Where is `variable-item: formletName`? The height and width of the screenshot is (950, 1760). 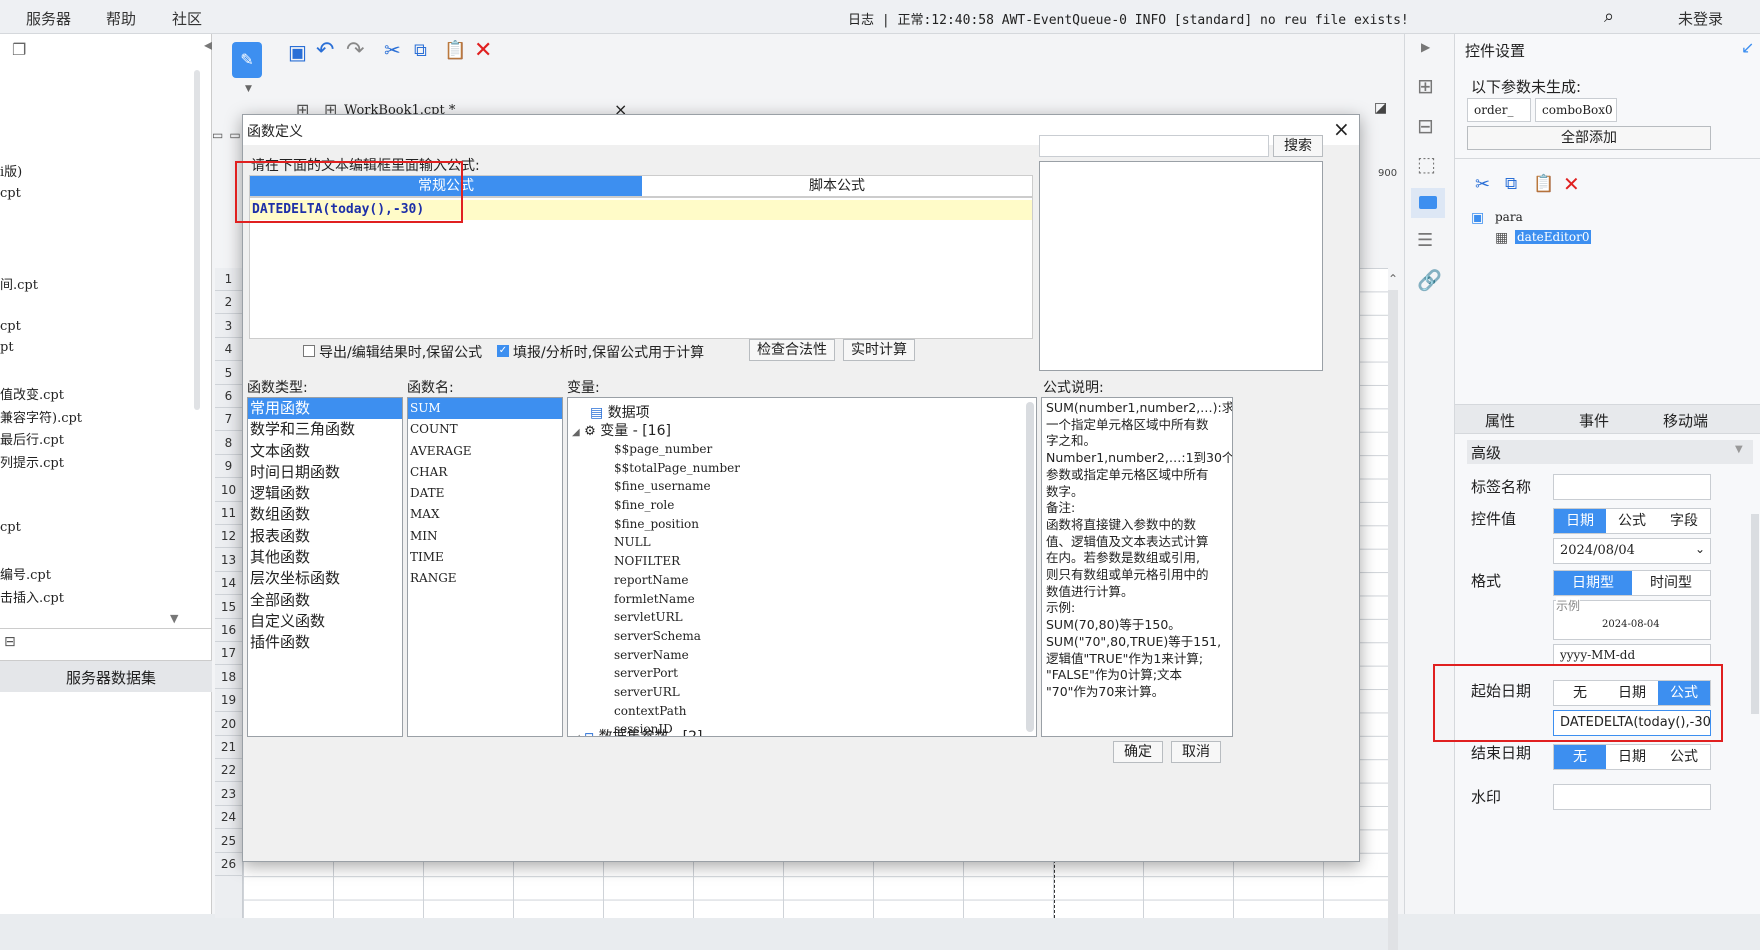
variable-item: formletName is located at coordinates (677, 599).